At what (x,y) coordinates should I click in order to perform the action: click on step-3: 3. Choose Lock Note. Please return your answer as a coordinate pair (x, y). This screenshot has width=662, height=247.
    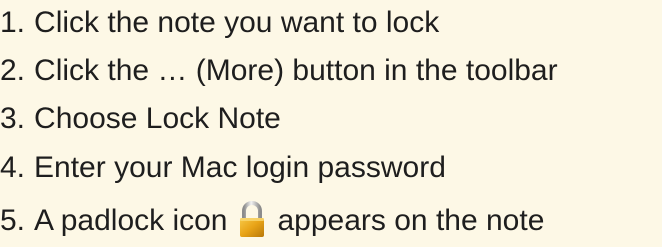
    Looking at the image, I should click on (140, 119).